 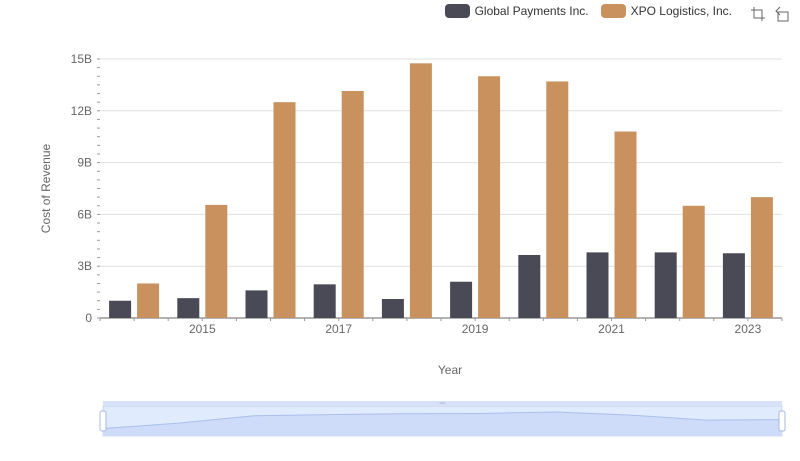 What do you see at coordinates (531, 11) in the screenshot?
I see `legend-label: Global Payments Inc.` at bounding box center [531, 11].